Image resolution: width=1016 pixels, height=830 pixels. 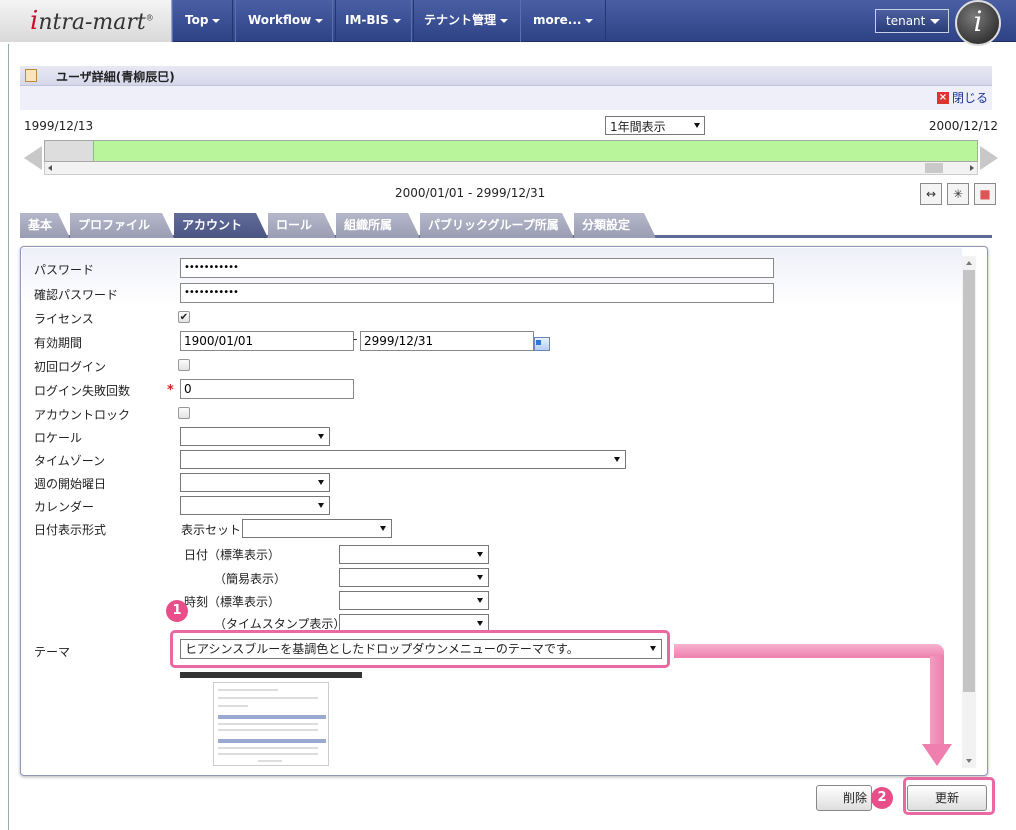 I want to click on nav-tenant-admin: テナント管理, so click(x=466, y=21).